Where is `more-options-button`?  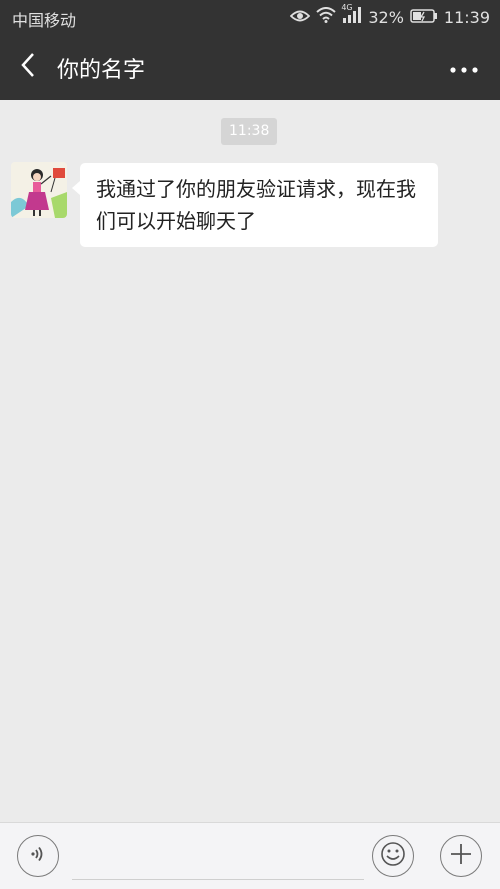 more-options-button is located at coordinates (464, 67).